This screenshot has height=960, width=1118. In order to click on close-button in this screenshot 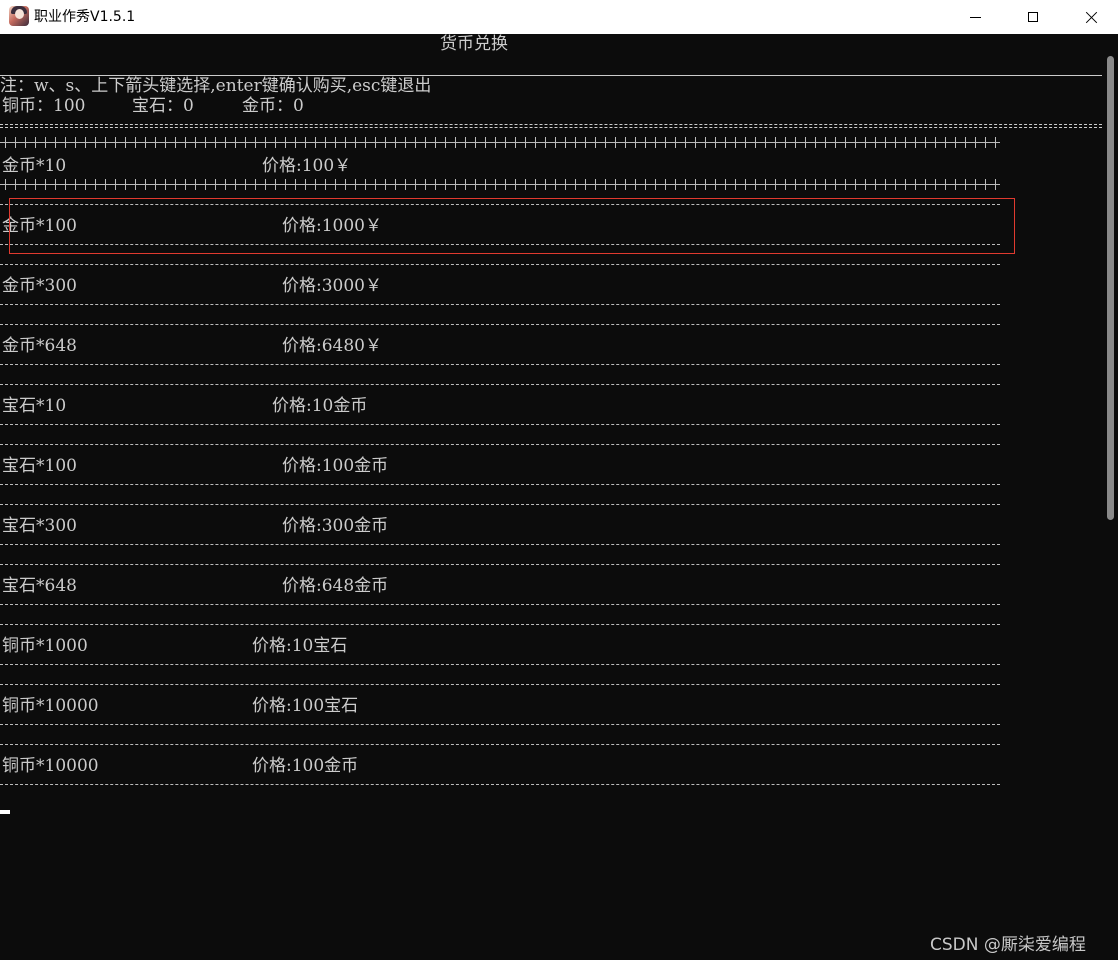, I will do `click(1090, 17)`.